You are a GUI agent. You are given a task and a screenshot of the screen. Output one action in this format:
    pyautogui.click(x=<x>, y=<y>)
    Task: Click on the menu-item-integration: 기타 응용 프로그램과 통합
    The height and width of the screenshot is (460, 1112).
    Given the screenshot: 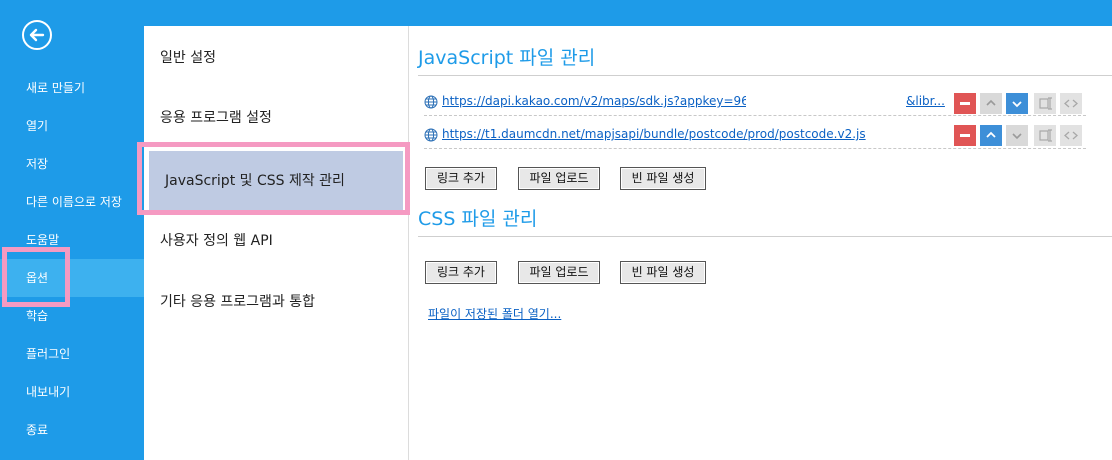 What is the action you would take?
    pyautogui.click(x=276, y=302)
    